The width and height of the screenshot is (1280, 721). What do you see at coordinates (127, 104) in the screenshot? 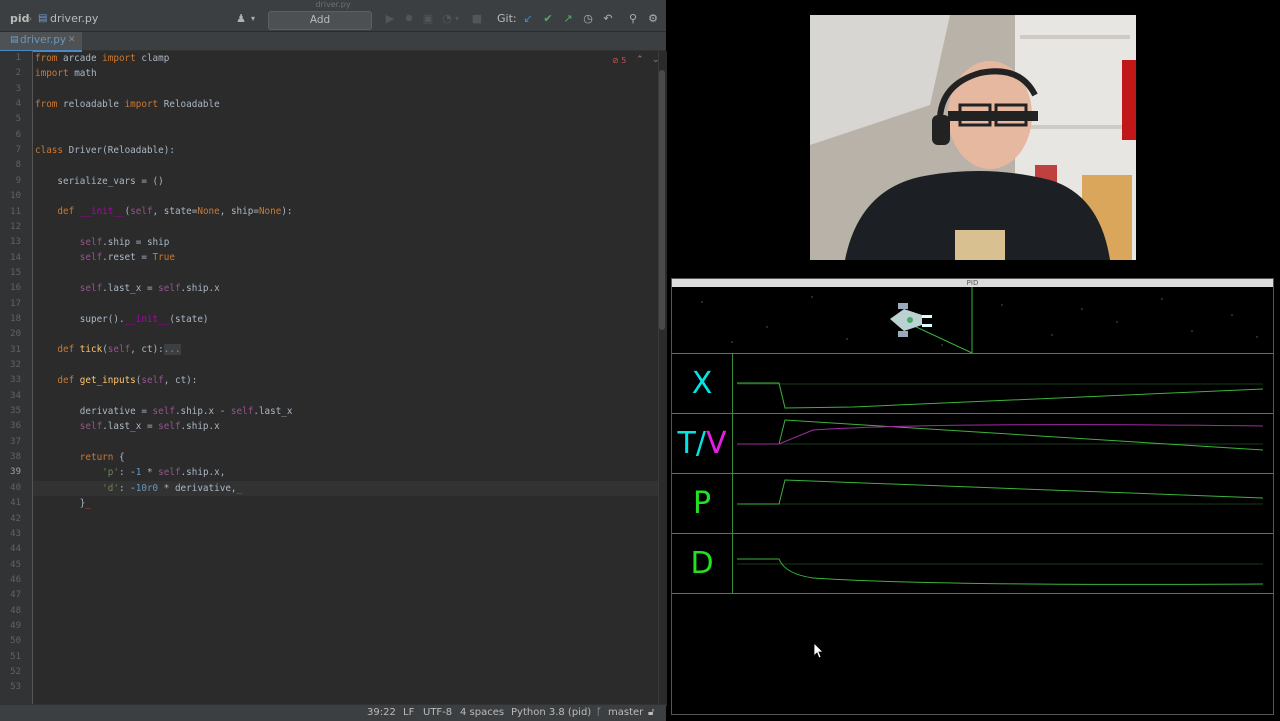
I see `code-line: from reloadable import Reloadable` at bounding box center [127, 104].